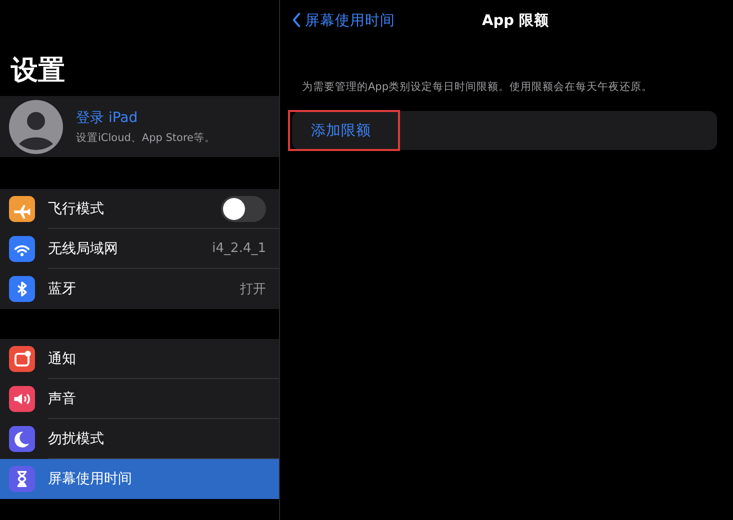 This screenshot has height=520, width=733. What do you see at coordinates (139, 479) in the screenshot?
I see `settings-item: 屏幕使用时间` at bounding box center [139, 479].